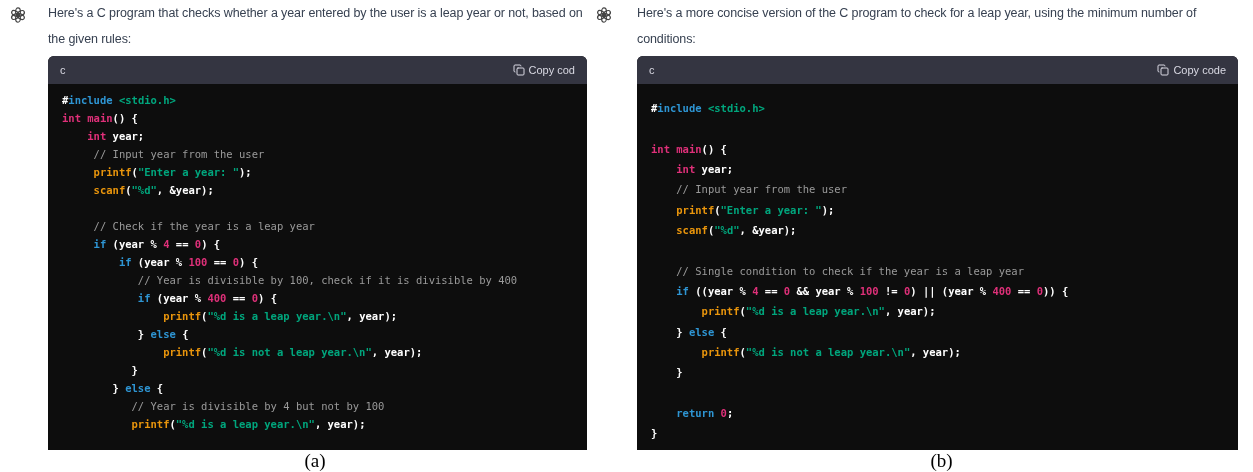 This screenshot has height=472, width=1253. I want to click on figure-caption: (a), so click(315, 461).